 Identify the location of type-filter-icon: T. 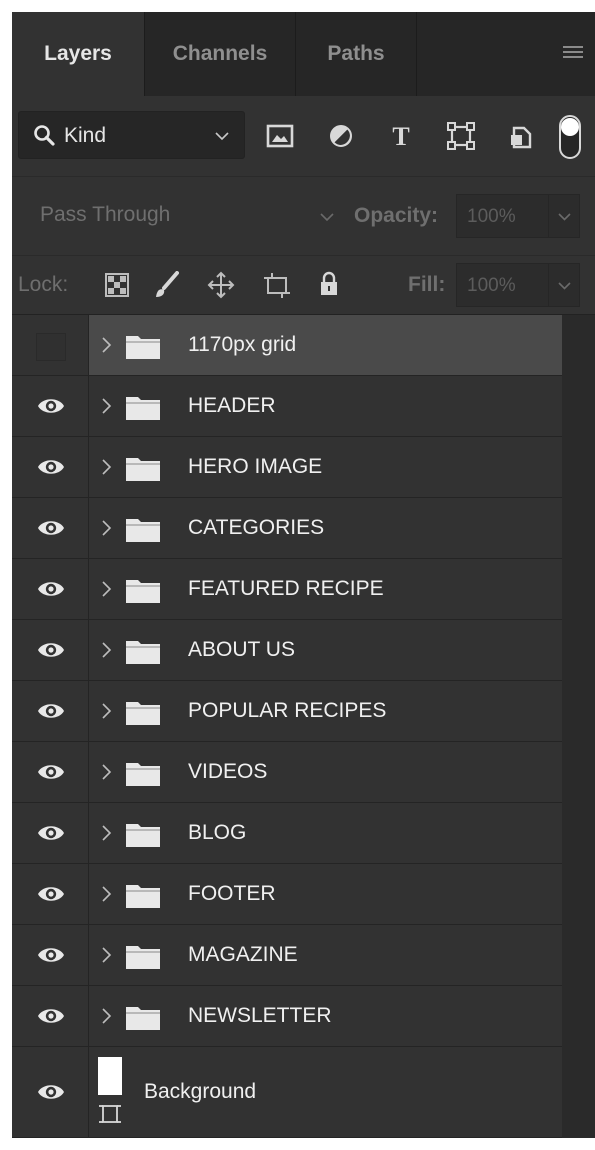
(401, 136).